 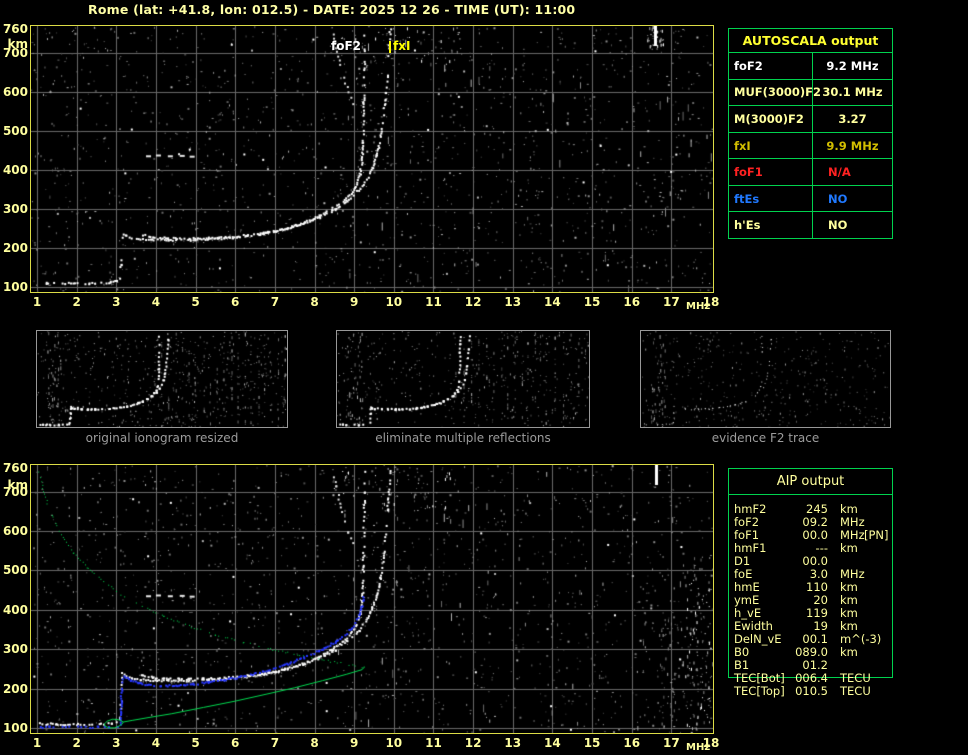 What do you see at coordinates (810, 482) in the screenshot?
I see `aip-panel-title: AIP output` at bounding box center [810, 482].